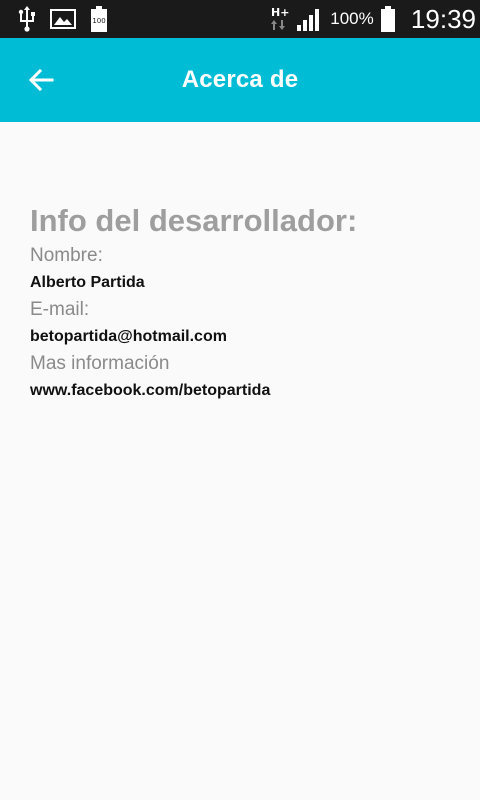  I want to click on network-label: H+, so click(280, 12).